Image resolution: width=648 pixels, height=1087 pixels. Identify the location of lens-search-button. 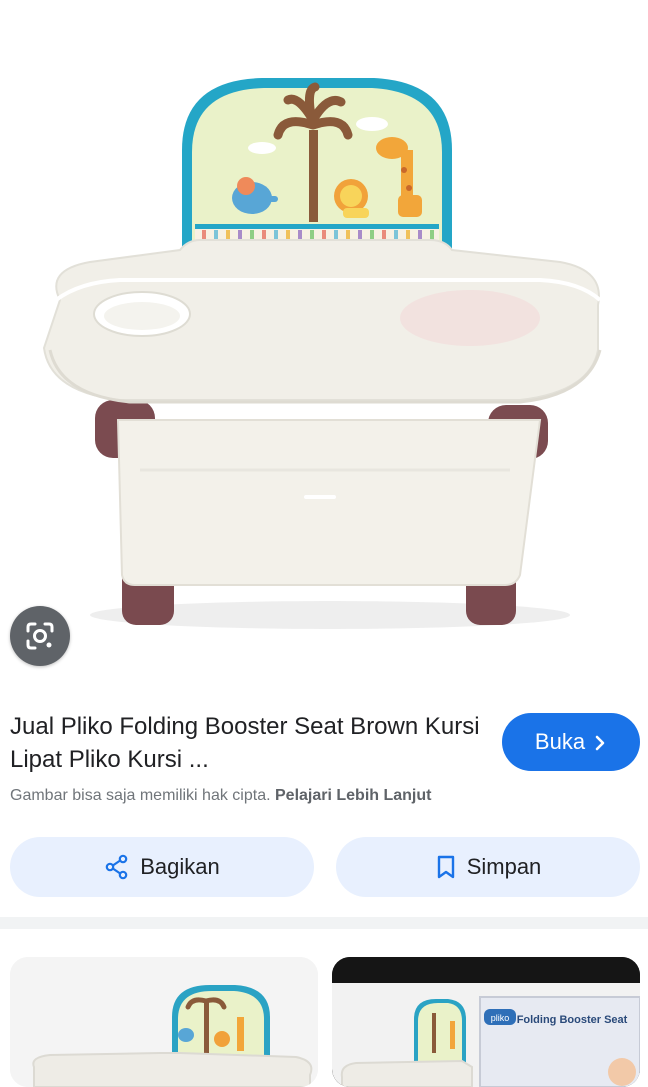
(40, 636).